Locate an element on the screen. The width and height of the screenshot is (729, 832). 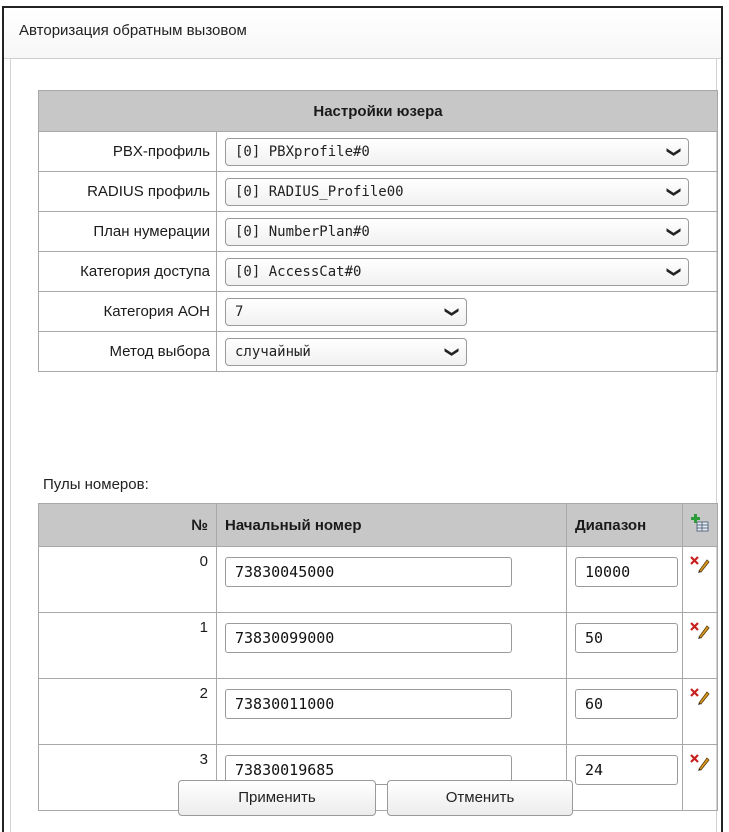
selection-method-select: случайный ❯ is located at coordinates (346, 351).